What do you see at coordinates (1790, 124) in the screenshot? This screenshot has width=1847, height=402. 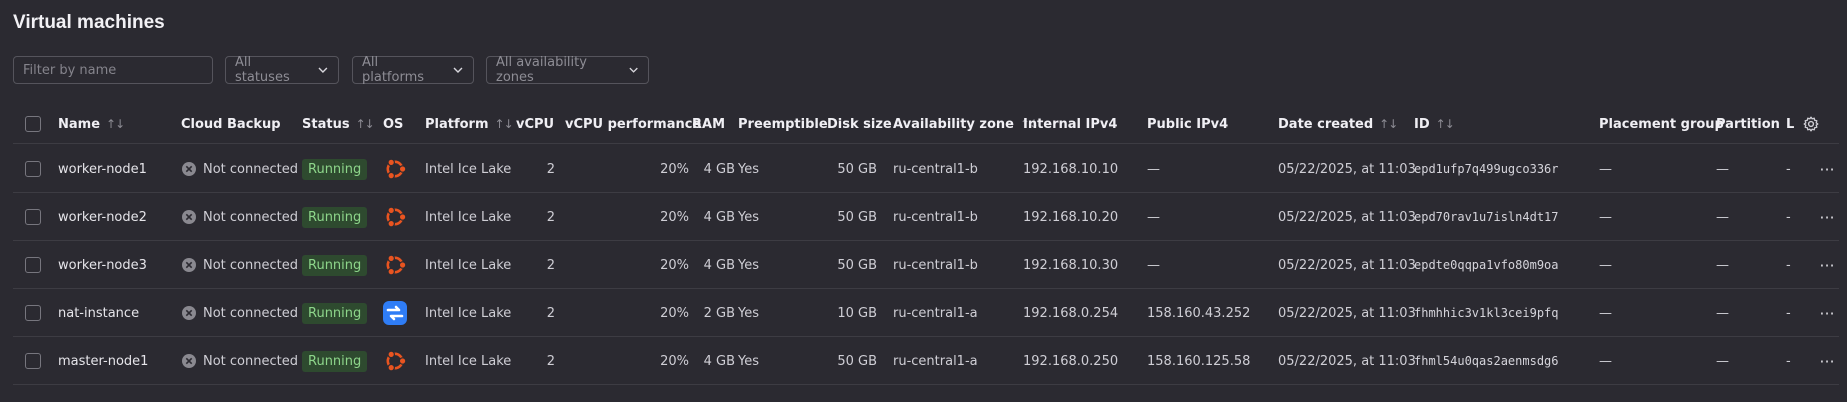 I see `column-header-truncated: L` at bounding box center [1790, 124].